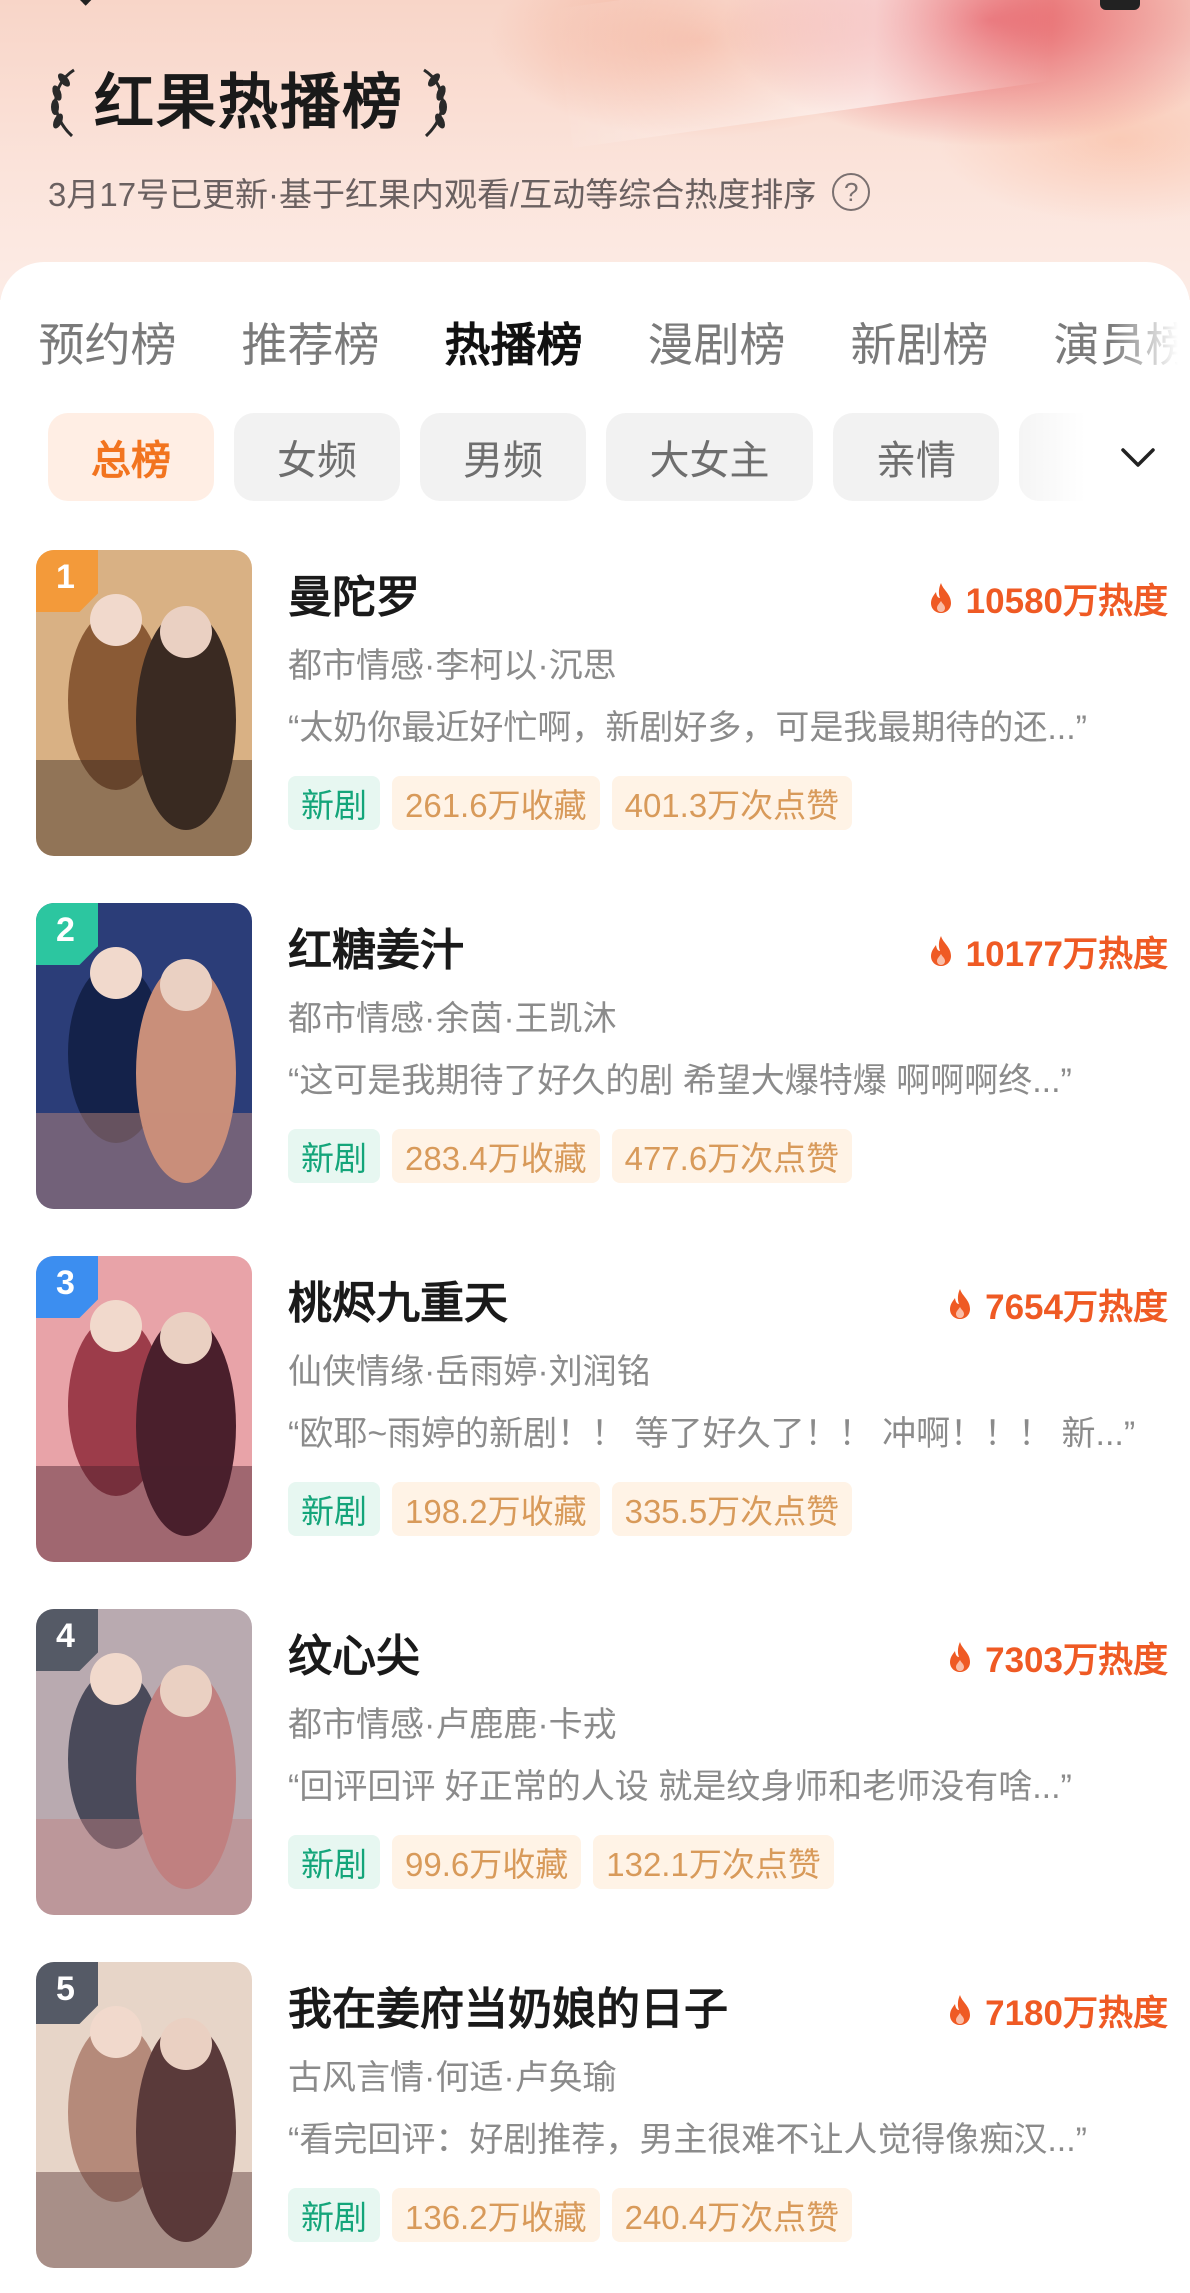  Describe the element at coordinates (398, 1303) in the screenshot. I see `drama-title: 桃烬九重天` at that location.